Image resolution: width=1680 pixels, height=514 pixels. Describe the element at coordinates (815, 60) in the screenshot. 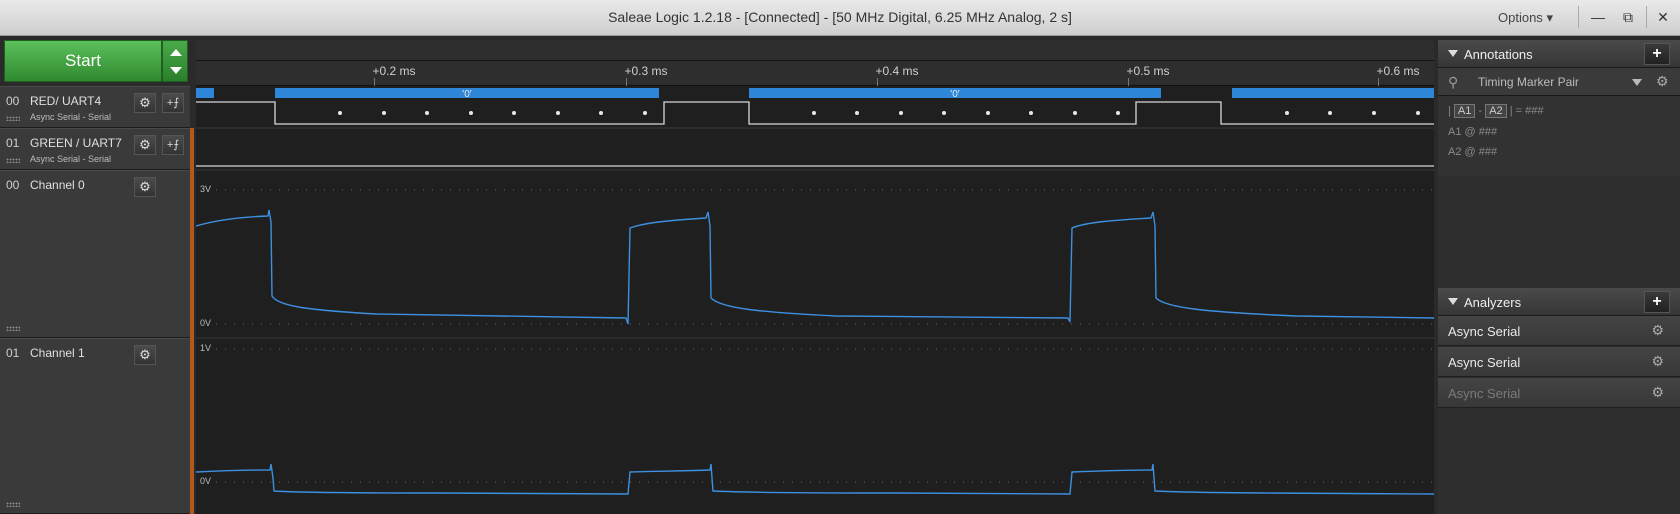

I see `ruler-divider` at that location.